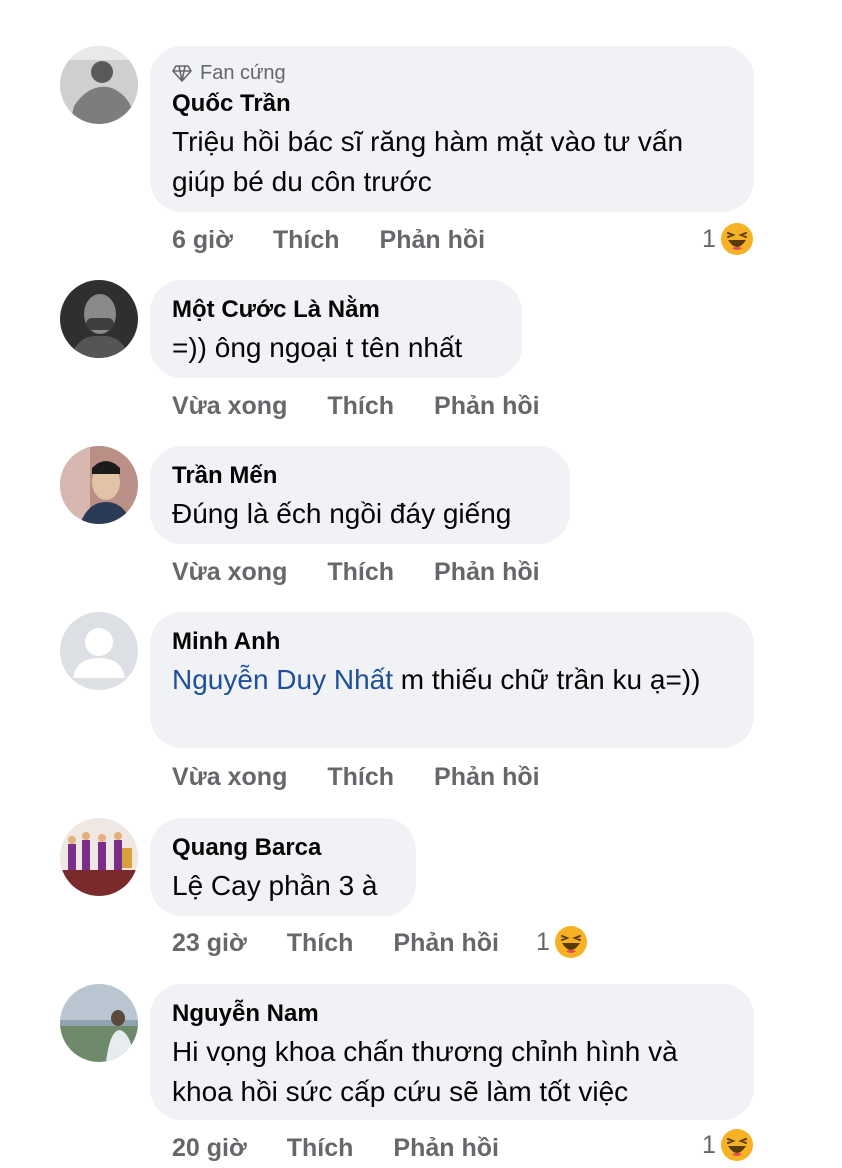 The image size is (842, 1168). Describe the element at coordinates (182, 73) in the screenshot. I see `diamond-icon` at that location.